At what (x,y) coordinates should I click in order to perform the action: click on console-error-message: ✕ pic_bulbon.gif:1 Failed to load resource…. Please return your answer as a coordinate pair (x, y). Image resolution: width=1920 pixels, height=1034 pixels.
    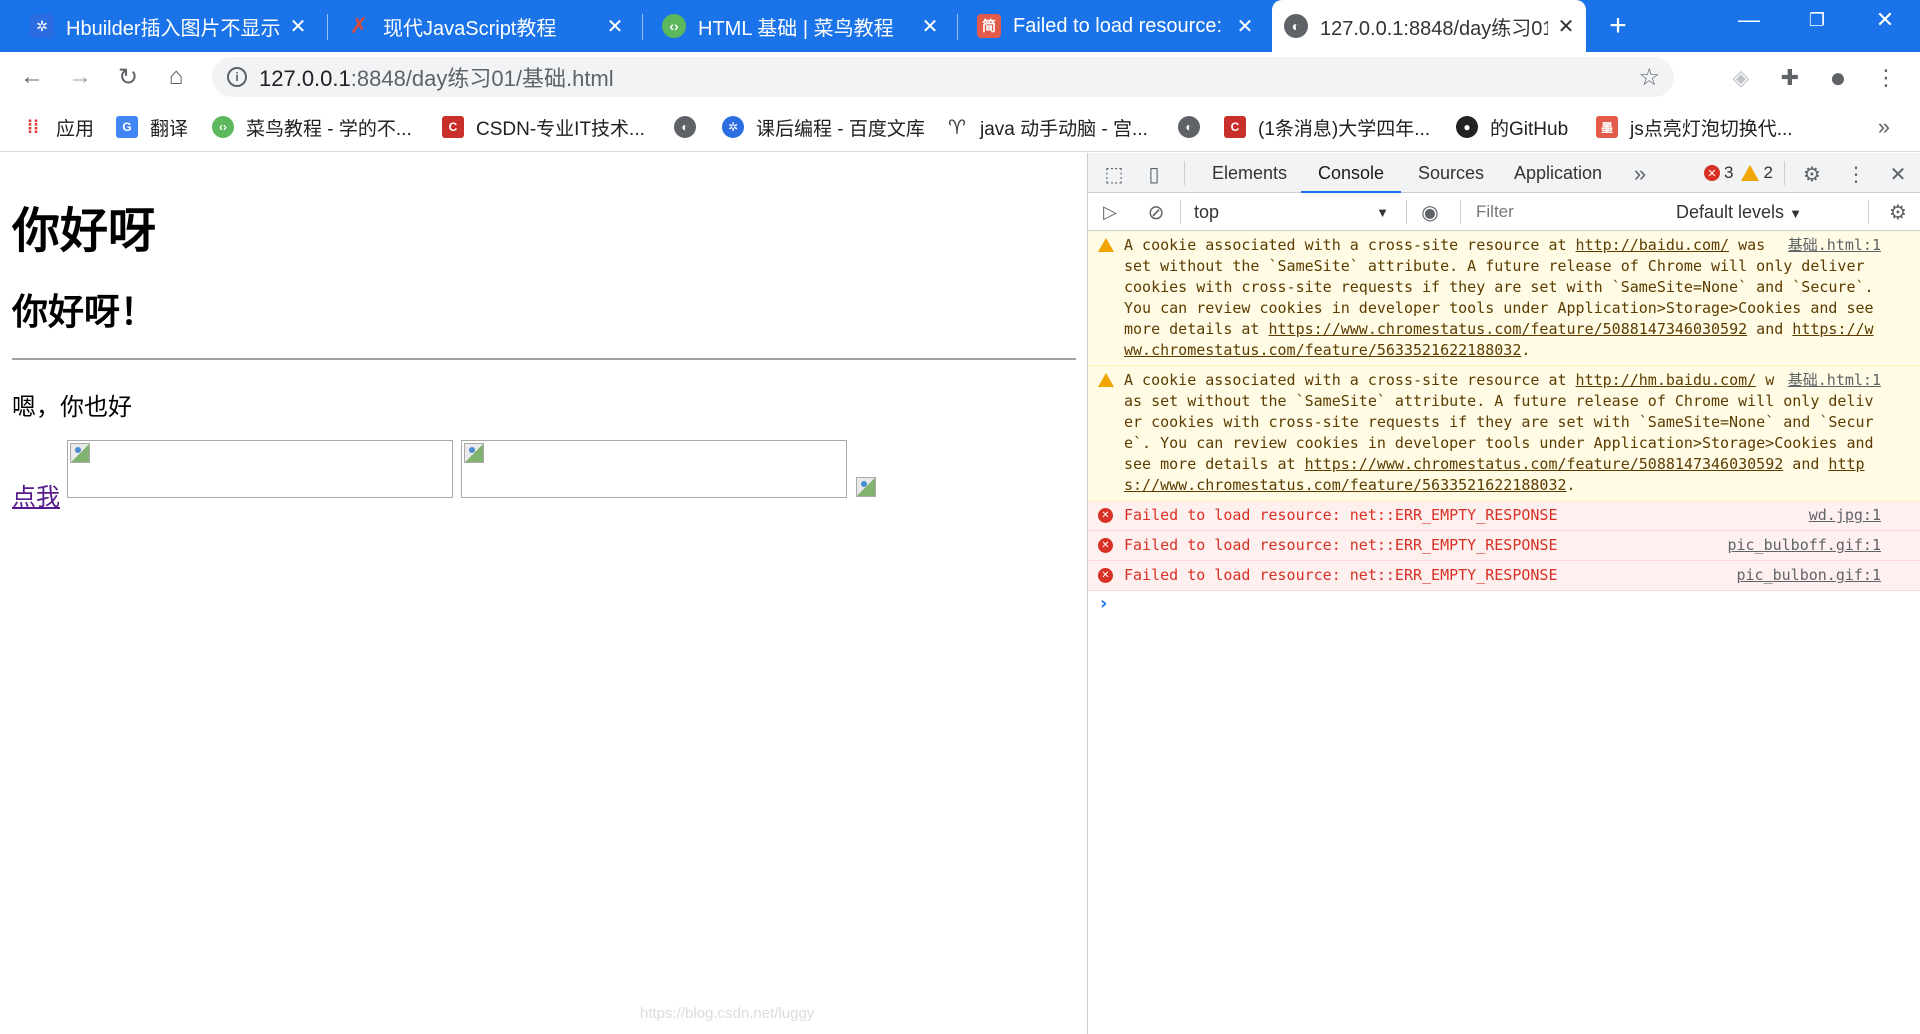
    Looking at the image, I should click on (1504, 576).